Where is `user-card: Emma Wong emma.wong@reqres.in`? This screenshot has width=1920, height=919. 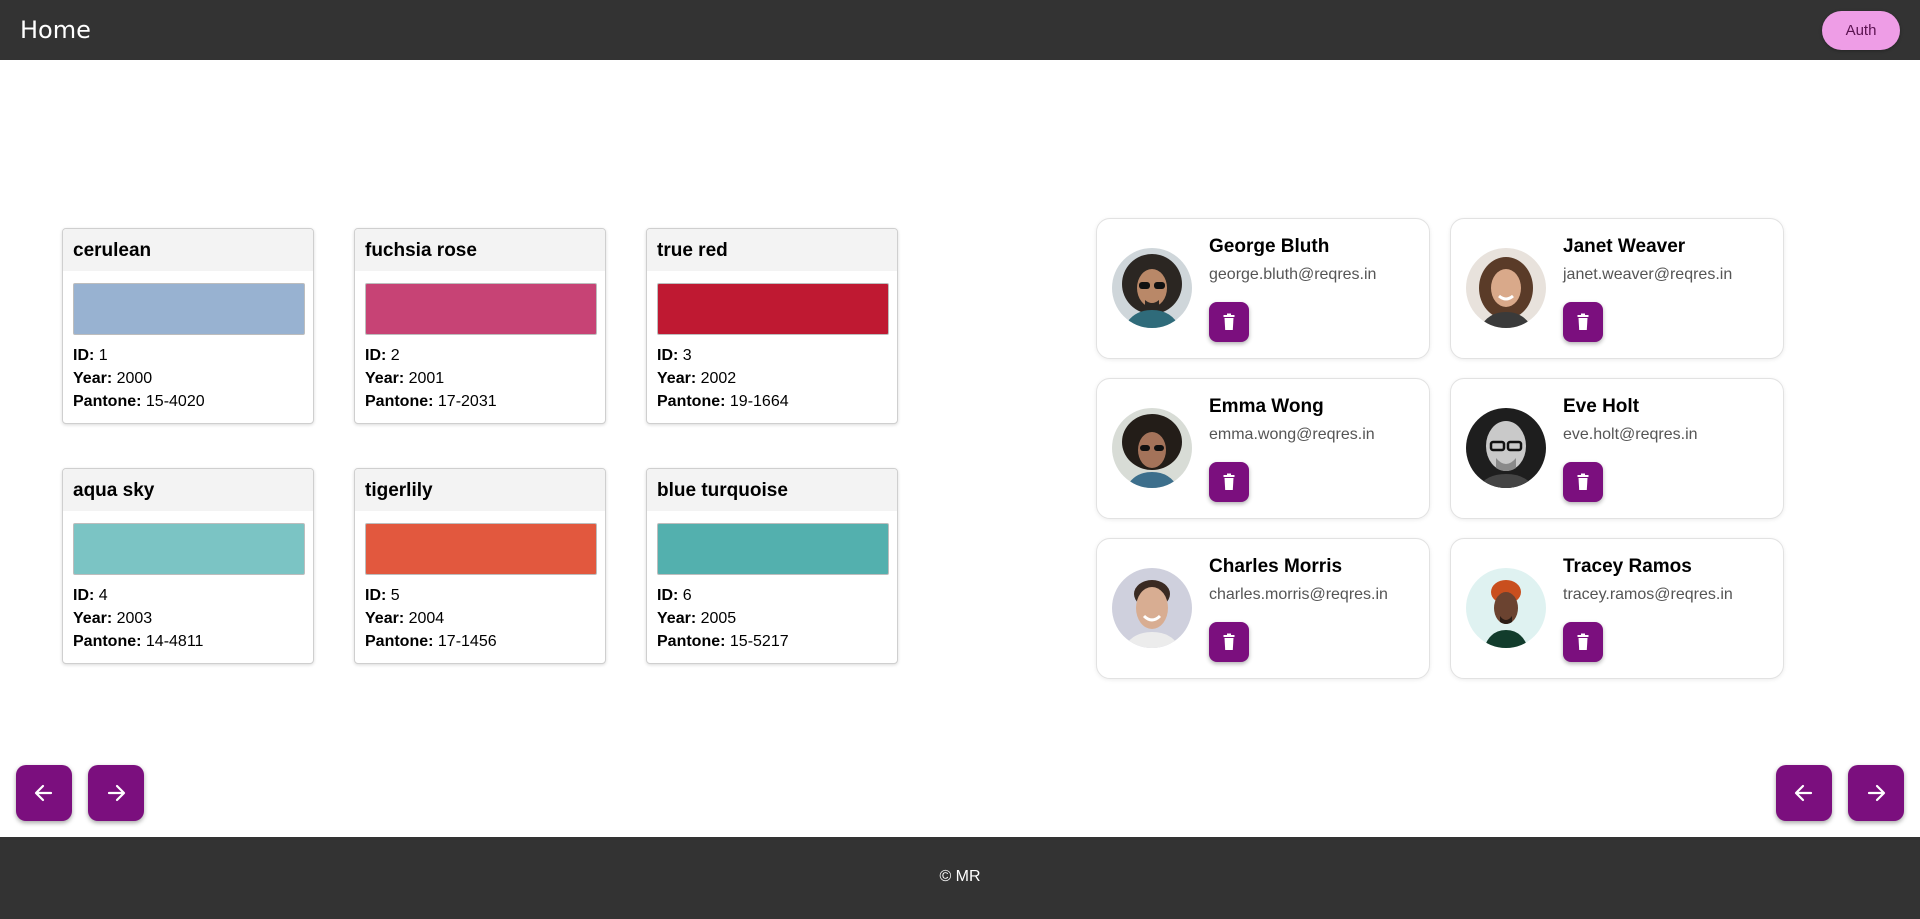 user-card: Emma Wong emma.wong@reqres.in is located at coordinates (1263, 448).